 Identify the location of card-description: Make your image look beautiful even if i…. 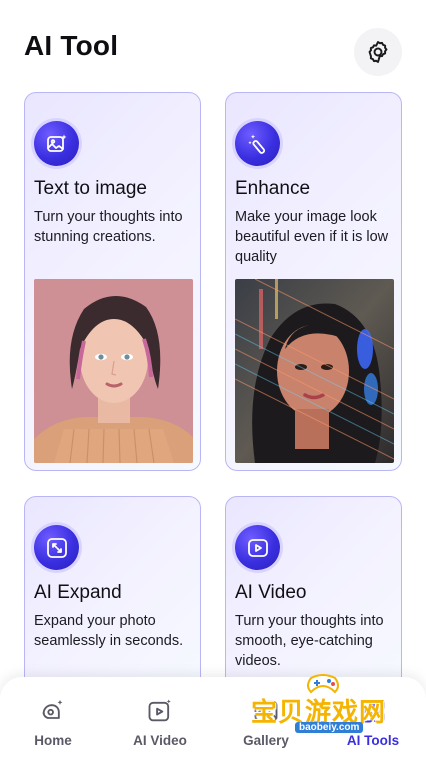
(312, 237).